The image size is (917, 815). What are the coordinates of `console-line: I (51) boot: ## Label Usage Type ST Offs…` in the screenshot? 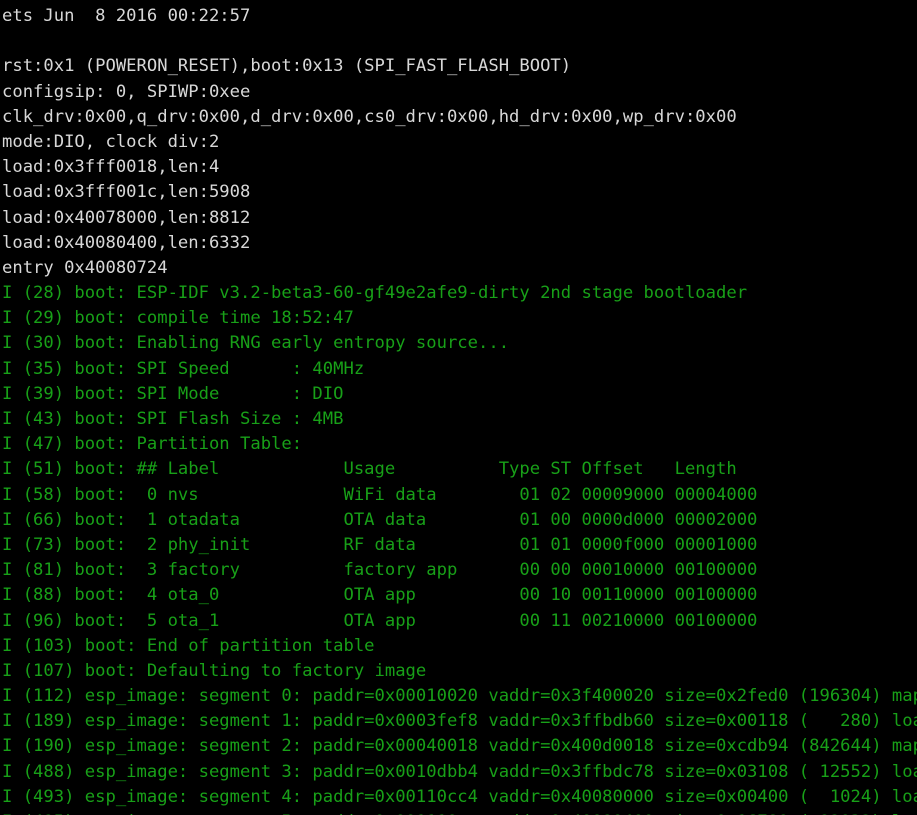 It's located at (369, 469).